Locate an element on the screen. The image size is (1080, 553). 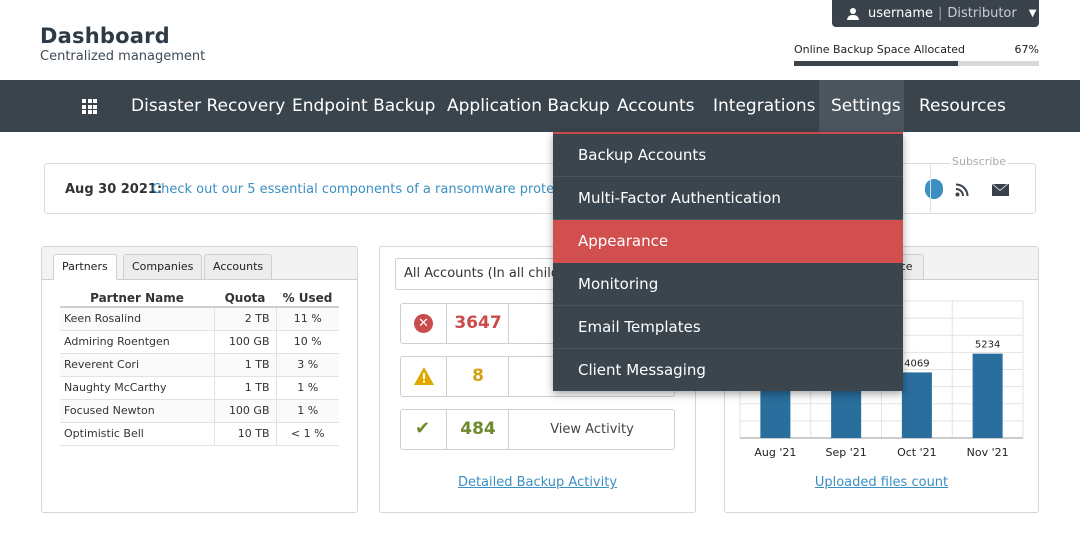
brand: Dashboard Centralized management is located at coordinates (122, 44).